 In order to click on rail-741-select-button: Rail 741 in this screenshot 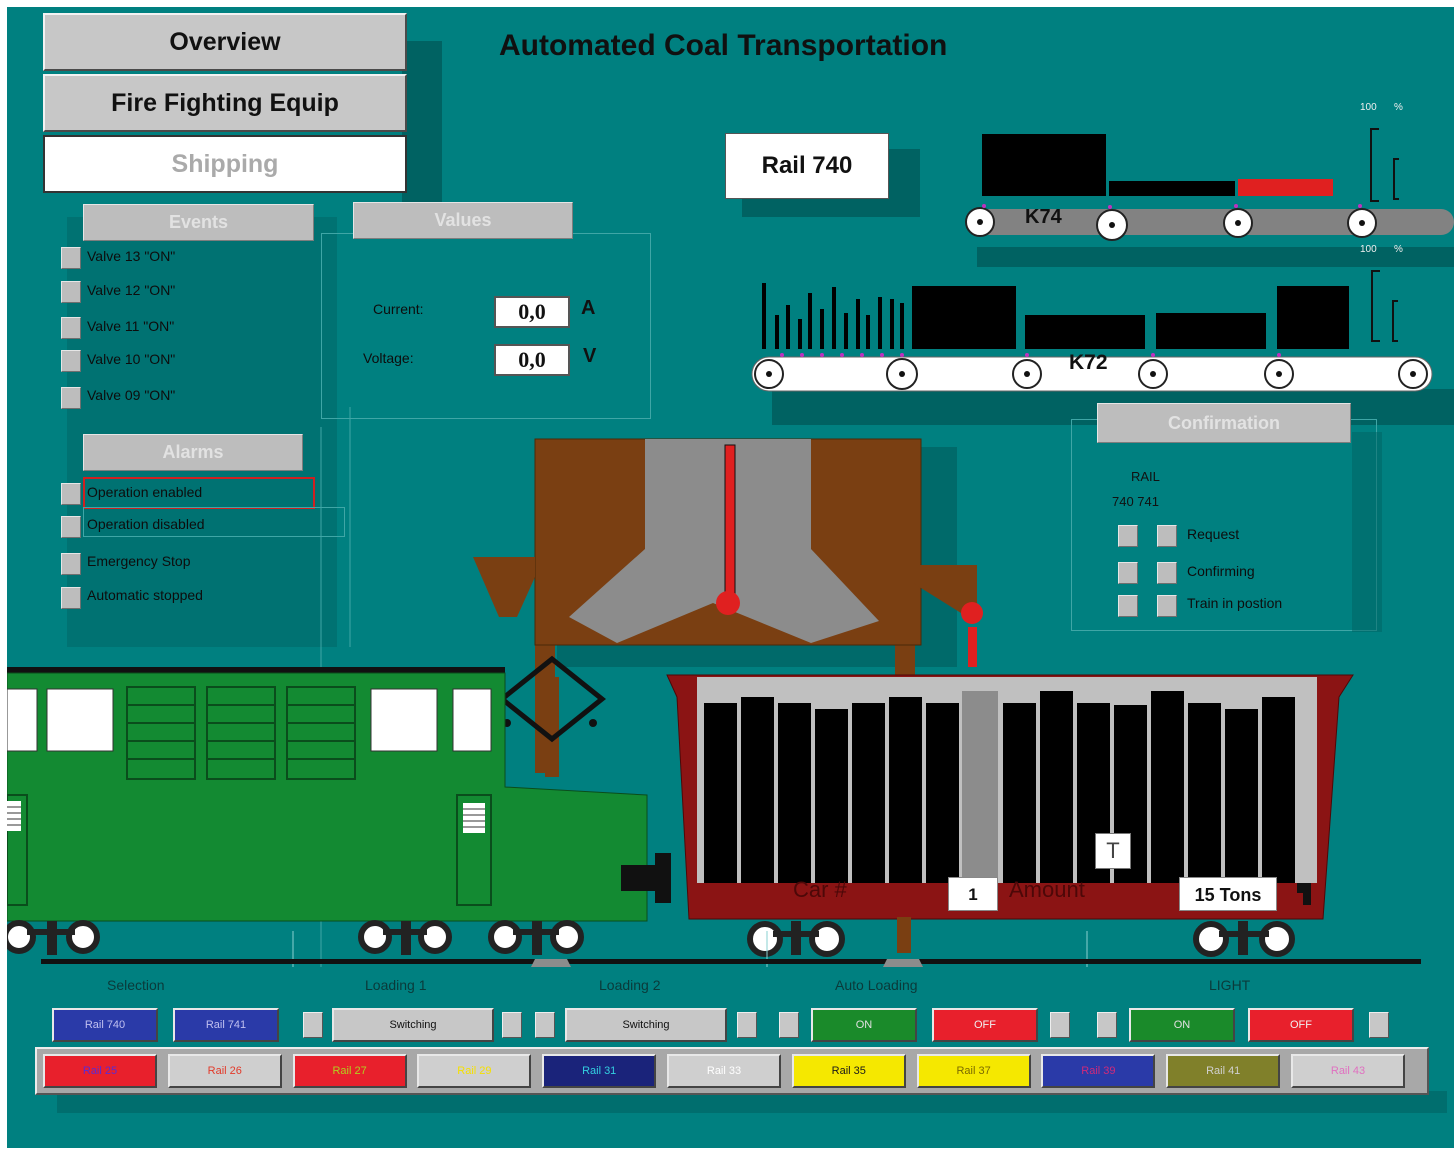, I will do `click(226, 1025)`.